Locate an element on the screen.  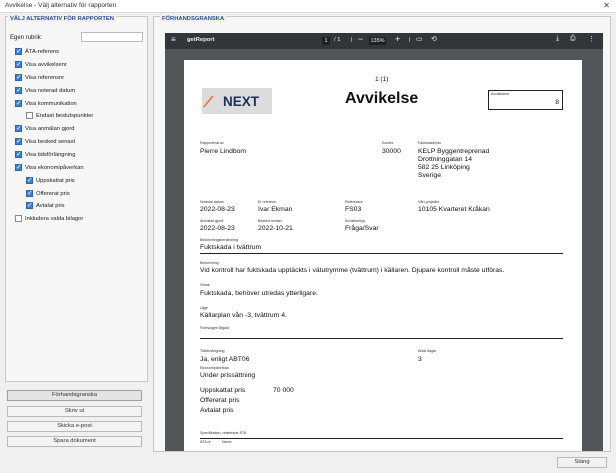
option-row: Visa tidsförlängning is located at coordinates (45, 154).